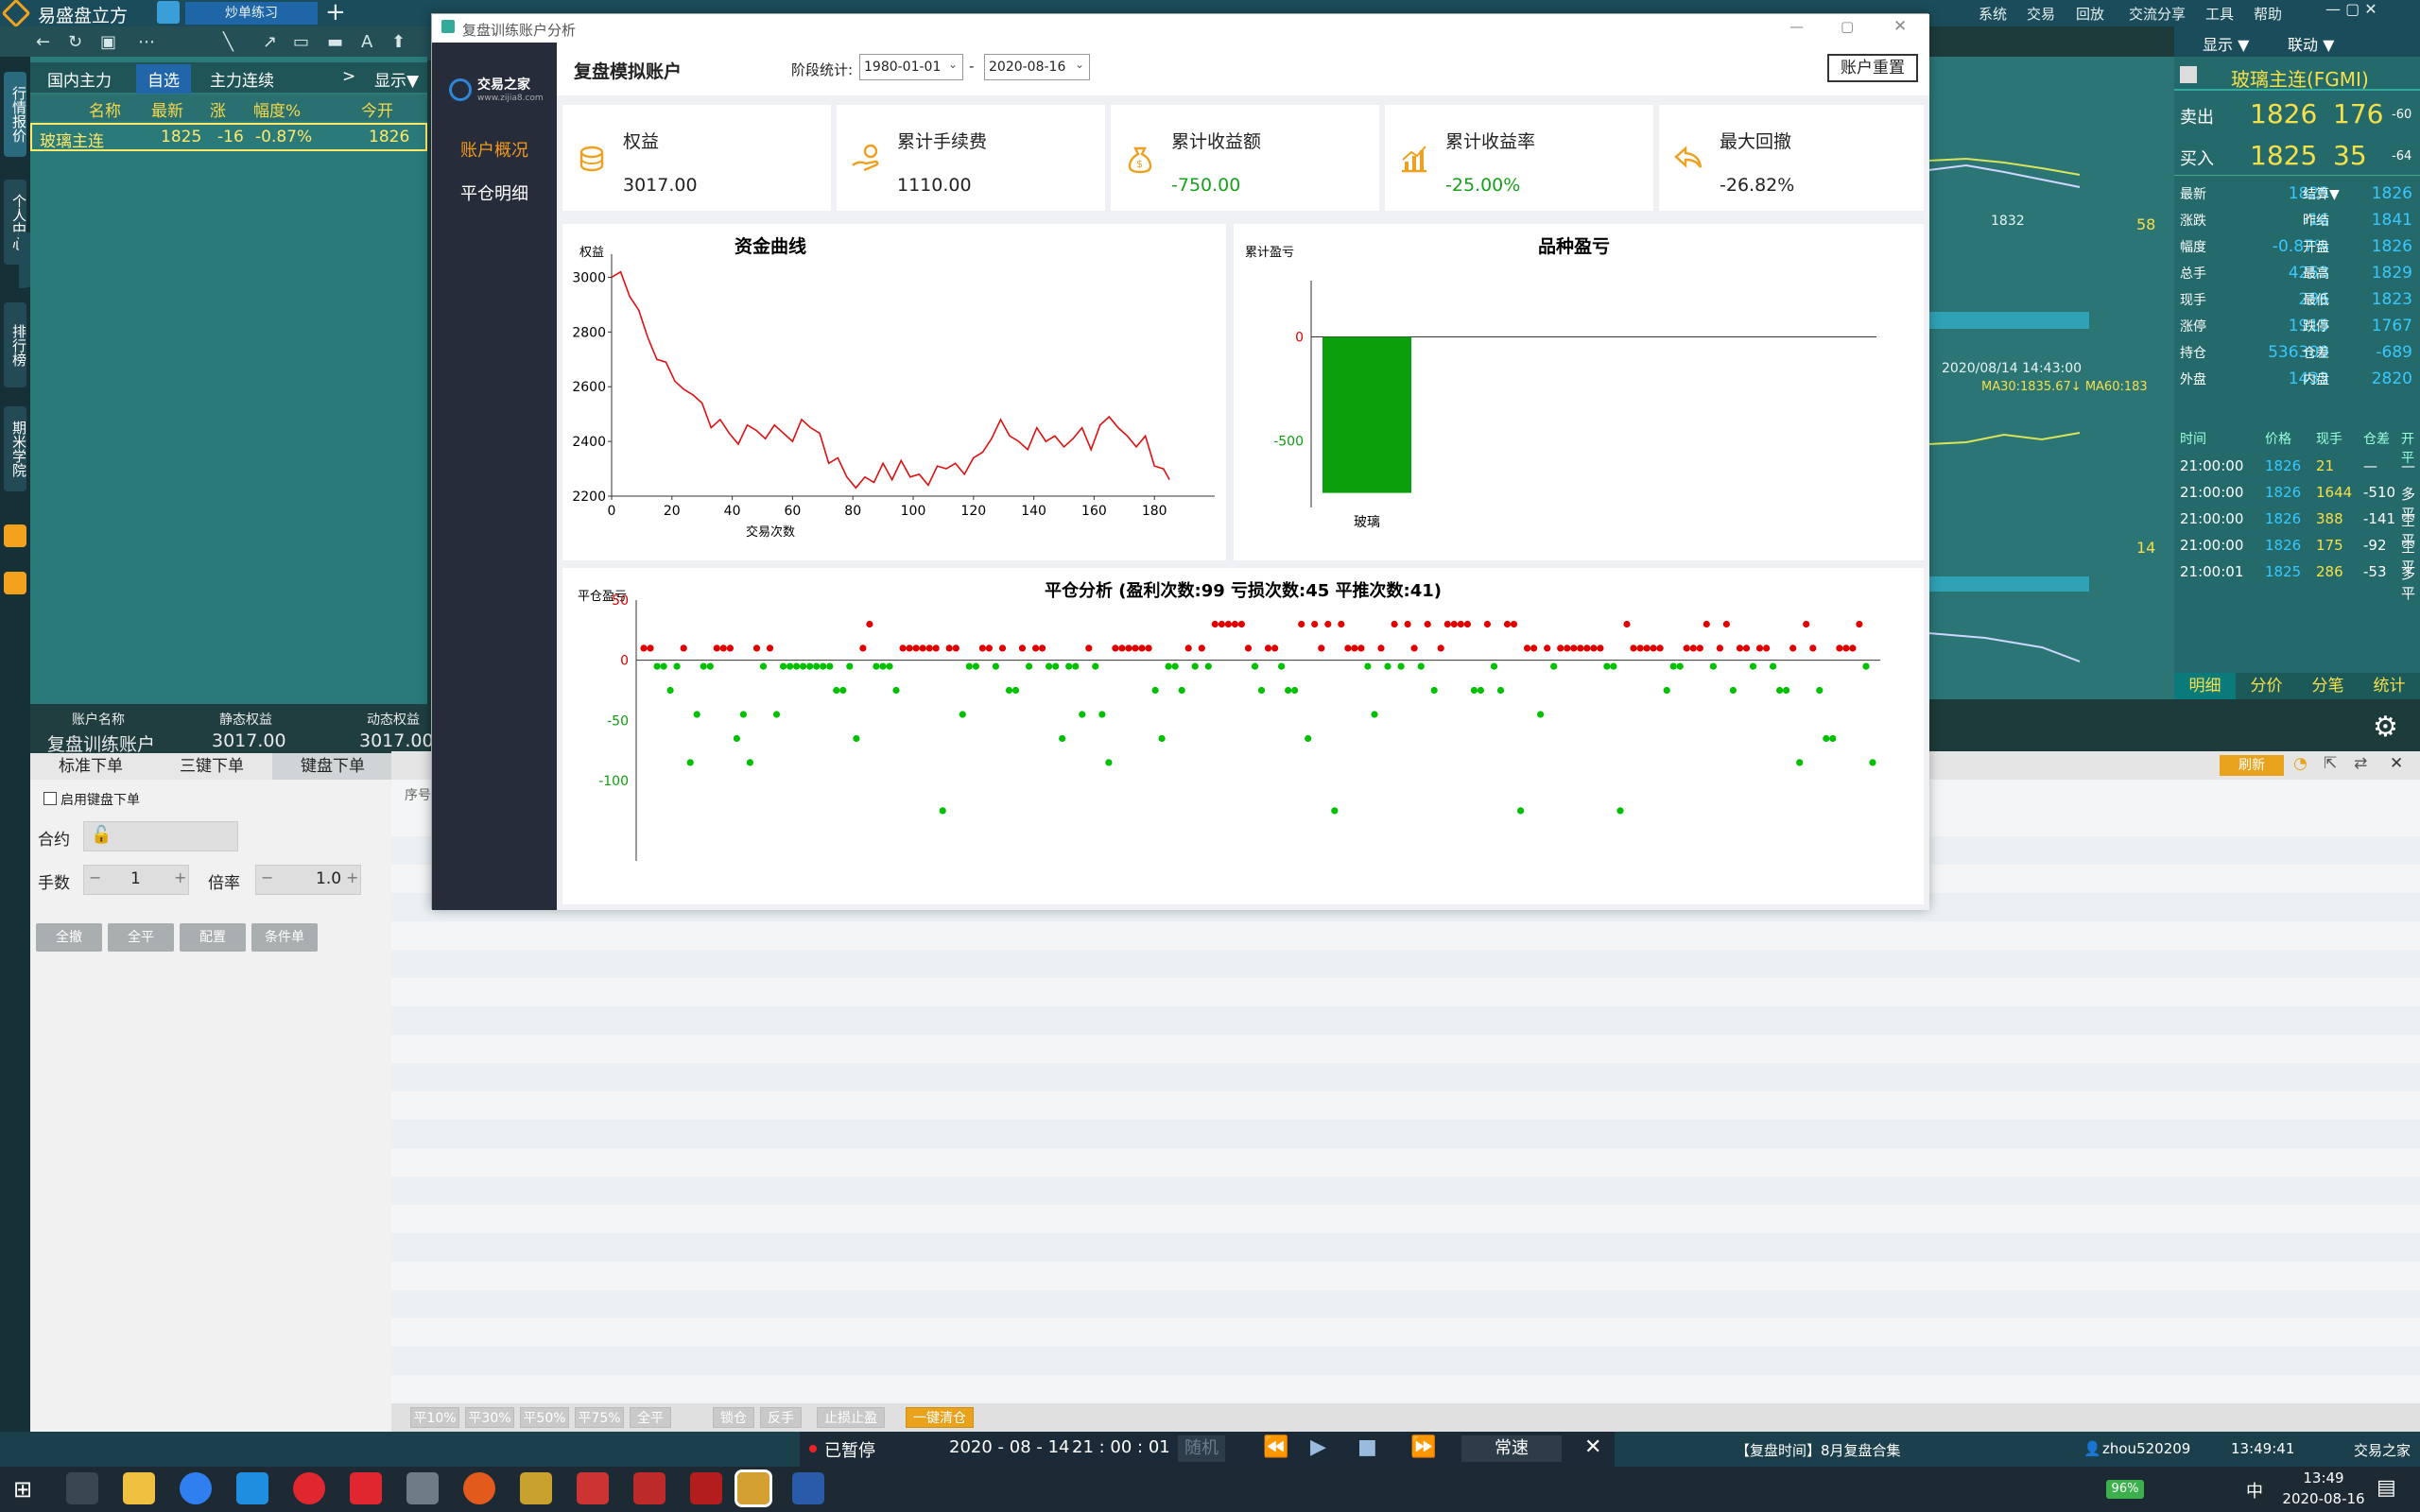  I want to click on replay-time: 21 : 00 : 01, so click(1121, 1447).